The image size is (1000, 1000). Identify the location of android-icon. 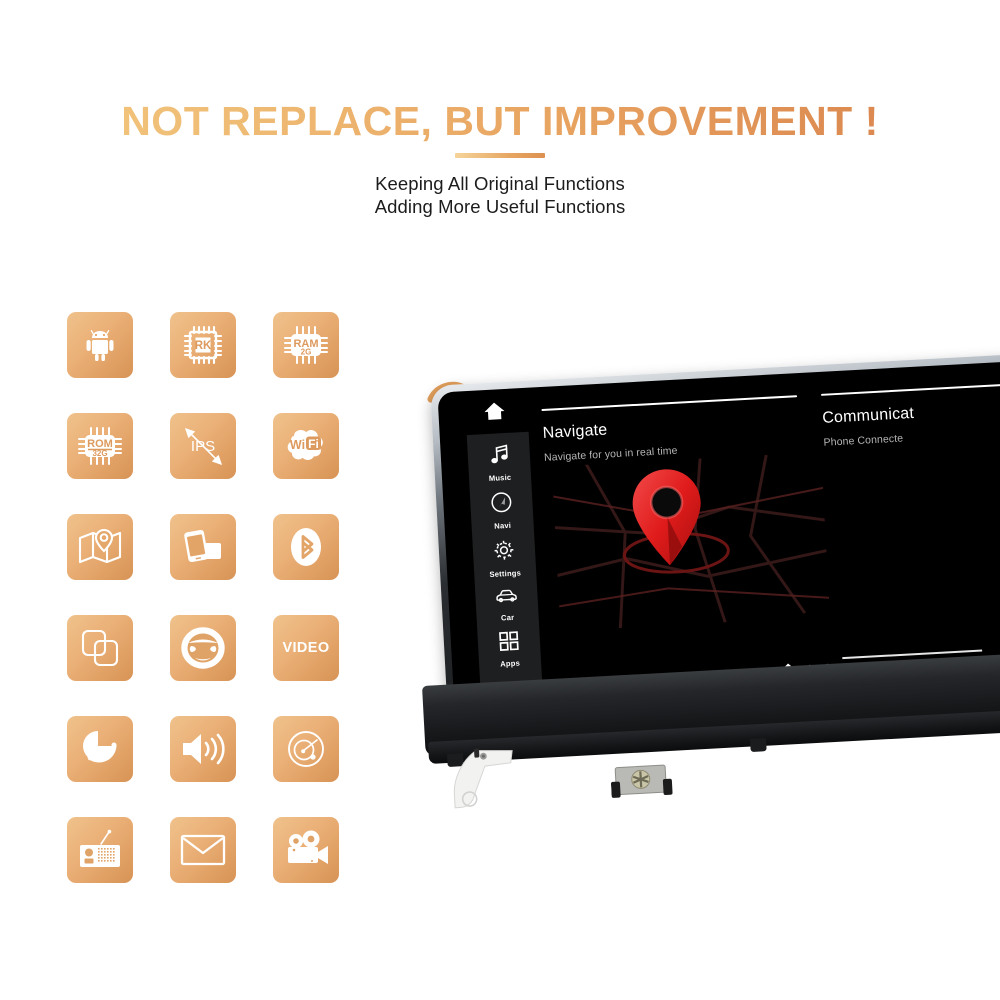
(100, 345).